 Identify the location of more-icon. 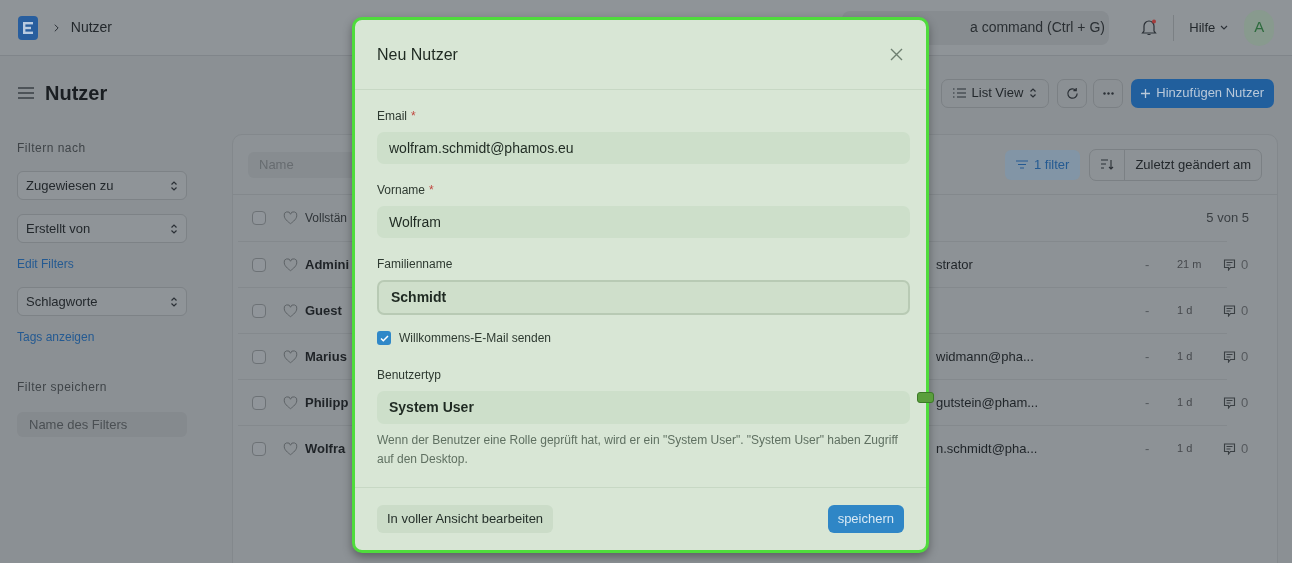
(1108, 93).